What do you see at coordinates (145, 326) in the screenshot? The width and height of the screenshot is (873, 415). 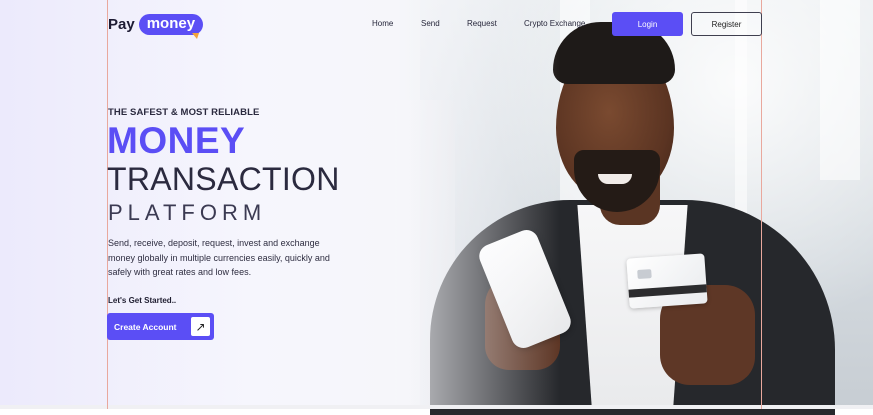 I see `create-account-label: Create Account` at bounding box center [145, 326].